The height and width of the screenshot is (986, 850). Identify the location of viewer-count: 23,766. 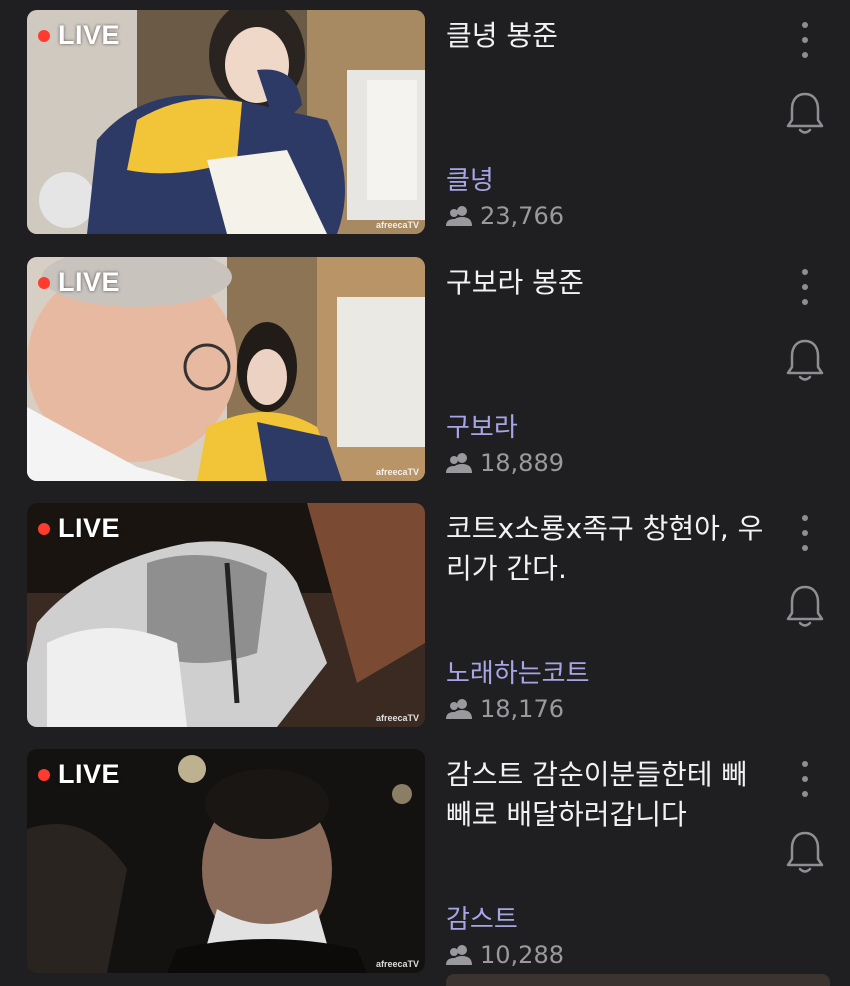
(505, 216).